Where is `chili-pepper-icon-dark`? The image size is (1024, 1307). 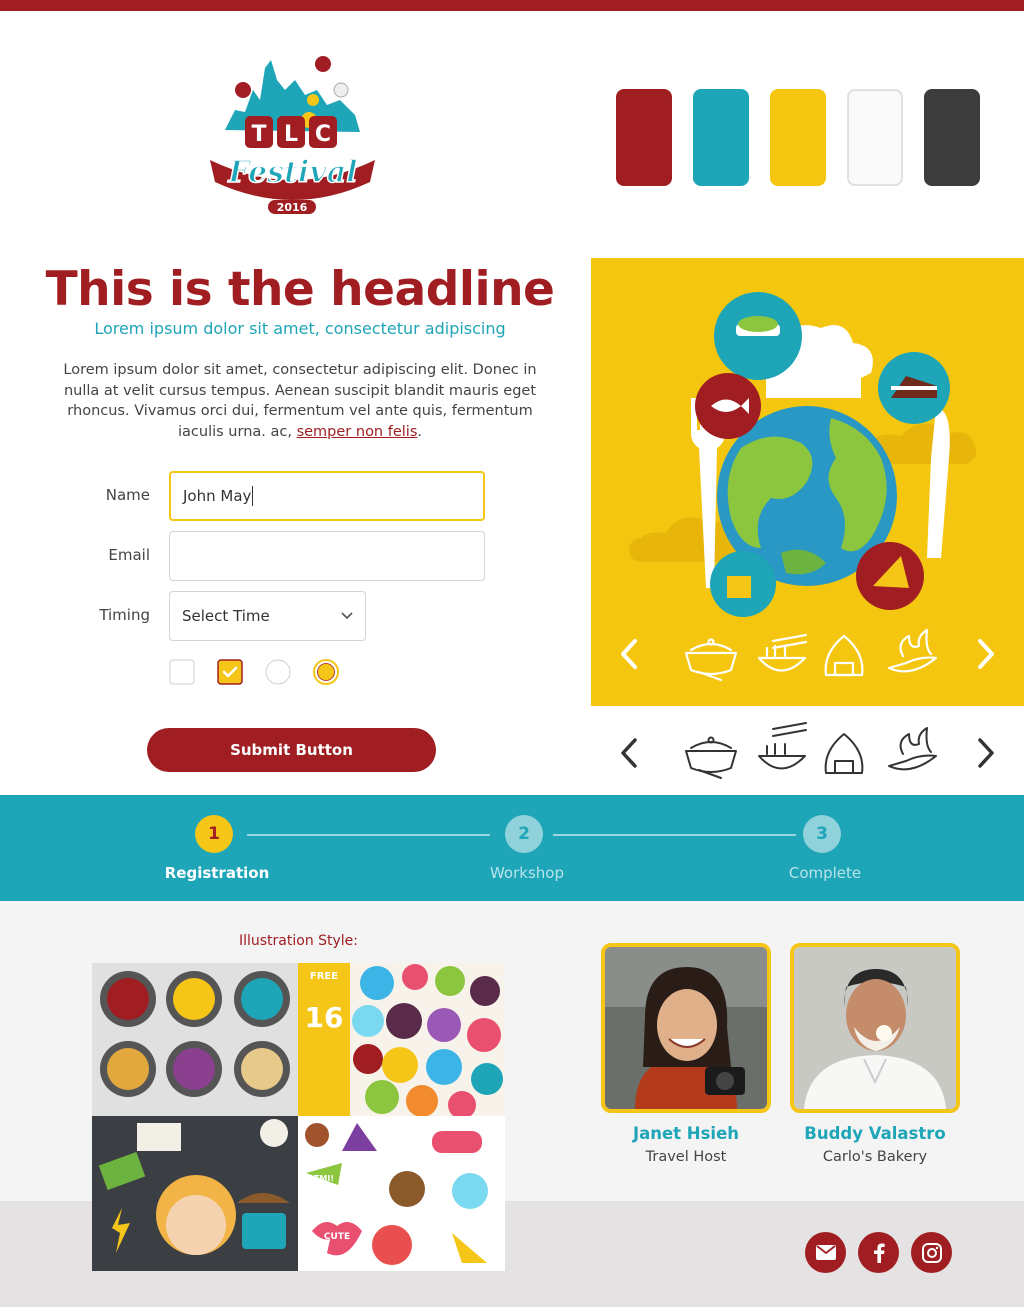
chili-pepper-icon-dark is located at coordinates (912, 749).